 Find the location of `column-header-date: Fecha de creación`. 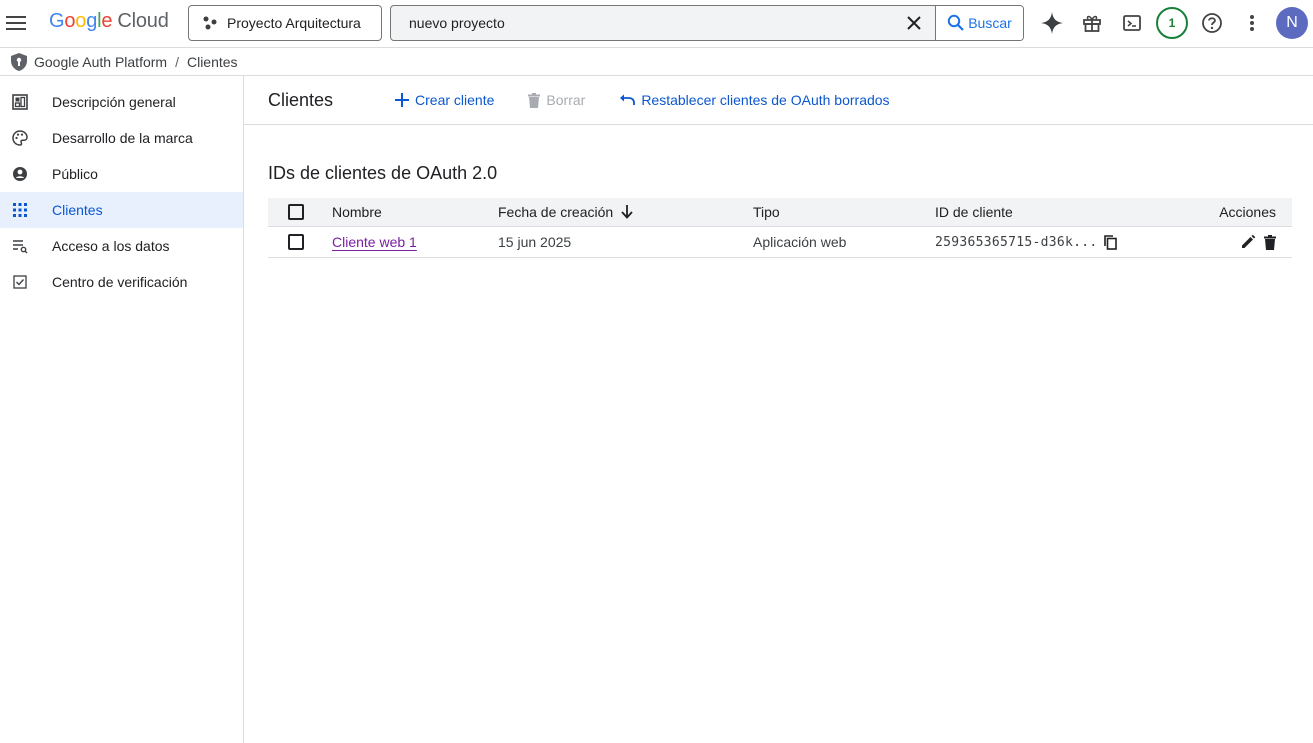

column-header-date: Fecha de creación is located at coordinates (625, 212).